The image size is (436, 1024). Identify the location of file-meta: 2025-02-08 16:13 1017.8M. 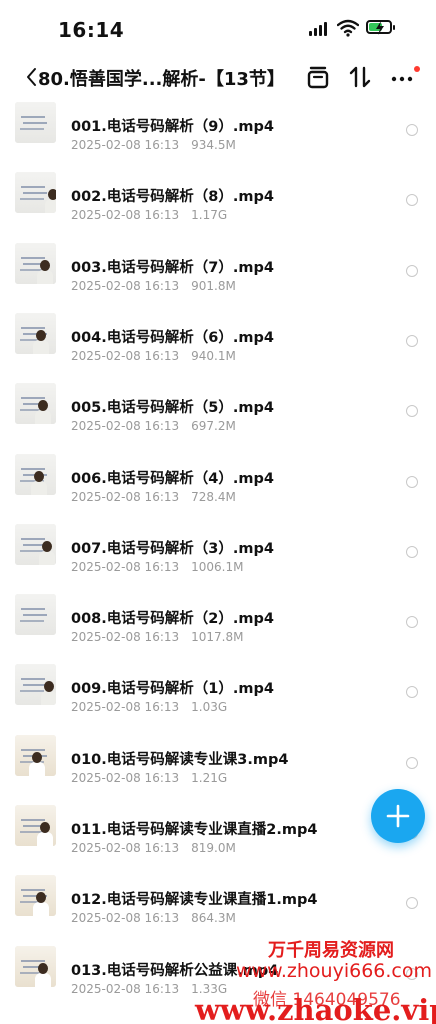
(157, 637).